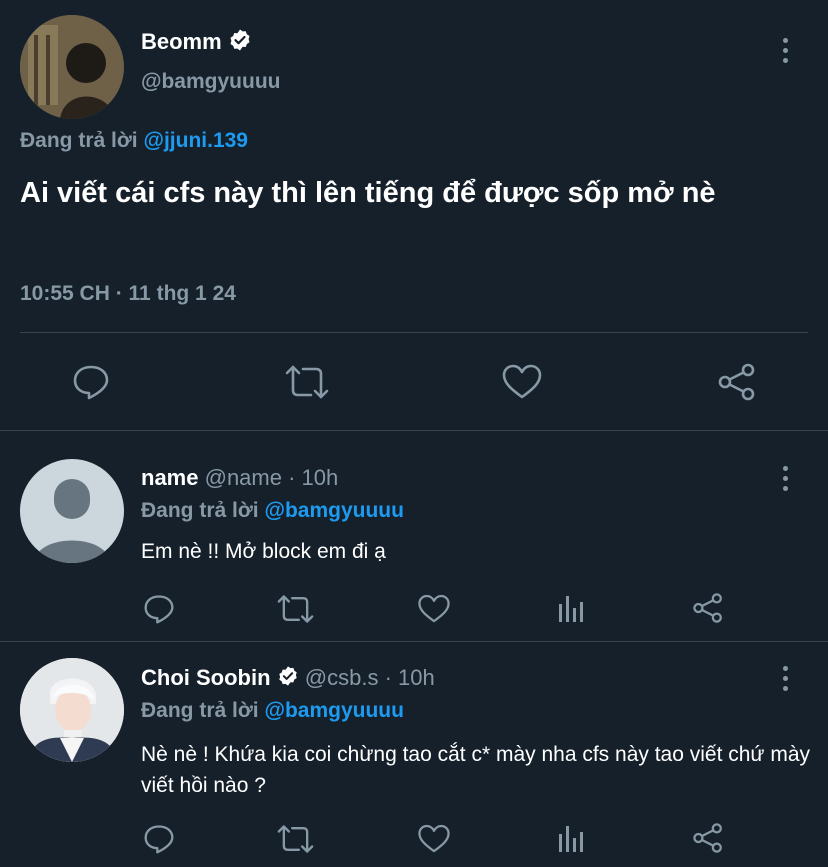 This screenshot has height=867, width=828. I want to click on tweet-timestamp: 10:55 CH · 11 thg 1 24, so click(128, 294).